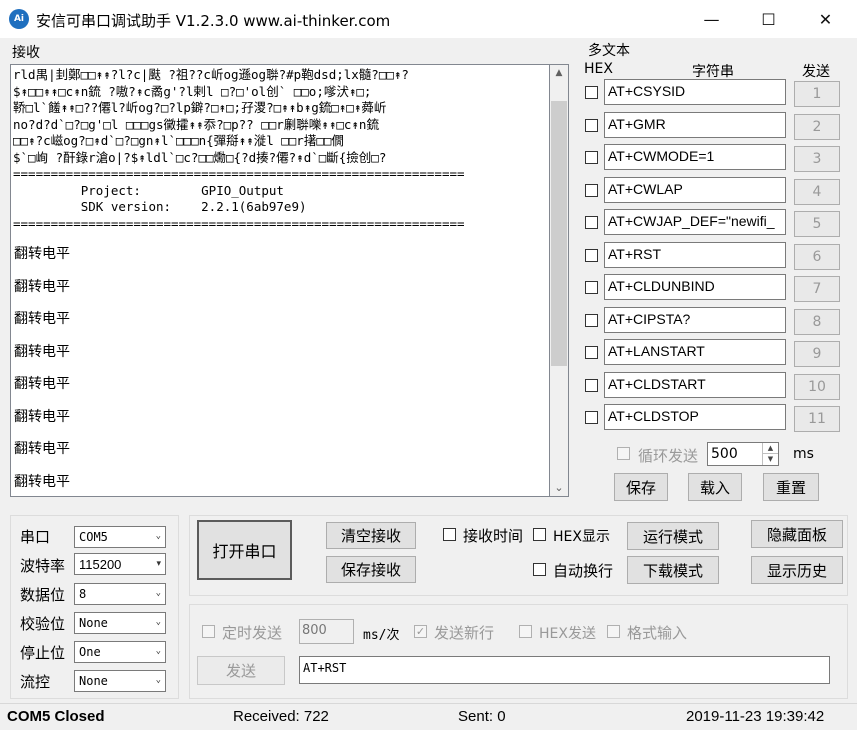 The height and width of the screenshot is (730, 857). I want to click on port-select: COM5 ⌄, so click(120, 537).